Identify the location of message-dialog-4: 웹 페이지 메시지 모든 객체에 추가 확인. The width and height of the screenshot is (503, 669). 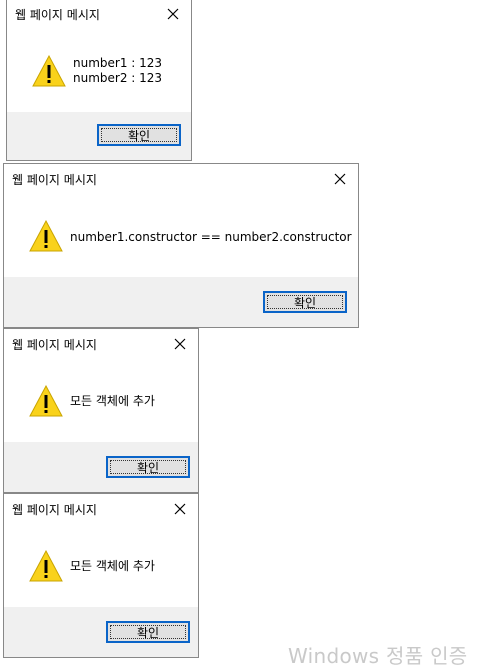
(101, 575).